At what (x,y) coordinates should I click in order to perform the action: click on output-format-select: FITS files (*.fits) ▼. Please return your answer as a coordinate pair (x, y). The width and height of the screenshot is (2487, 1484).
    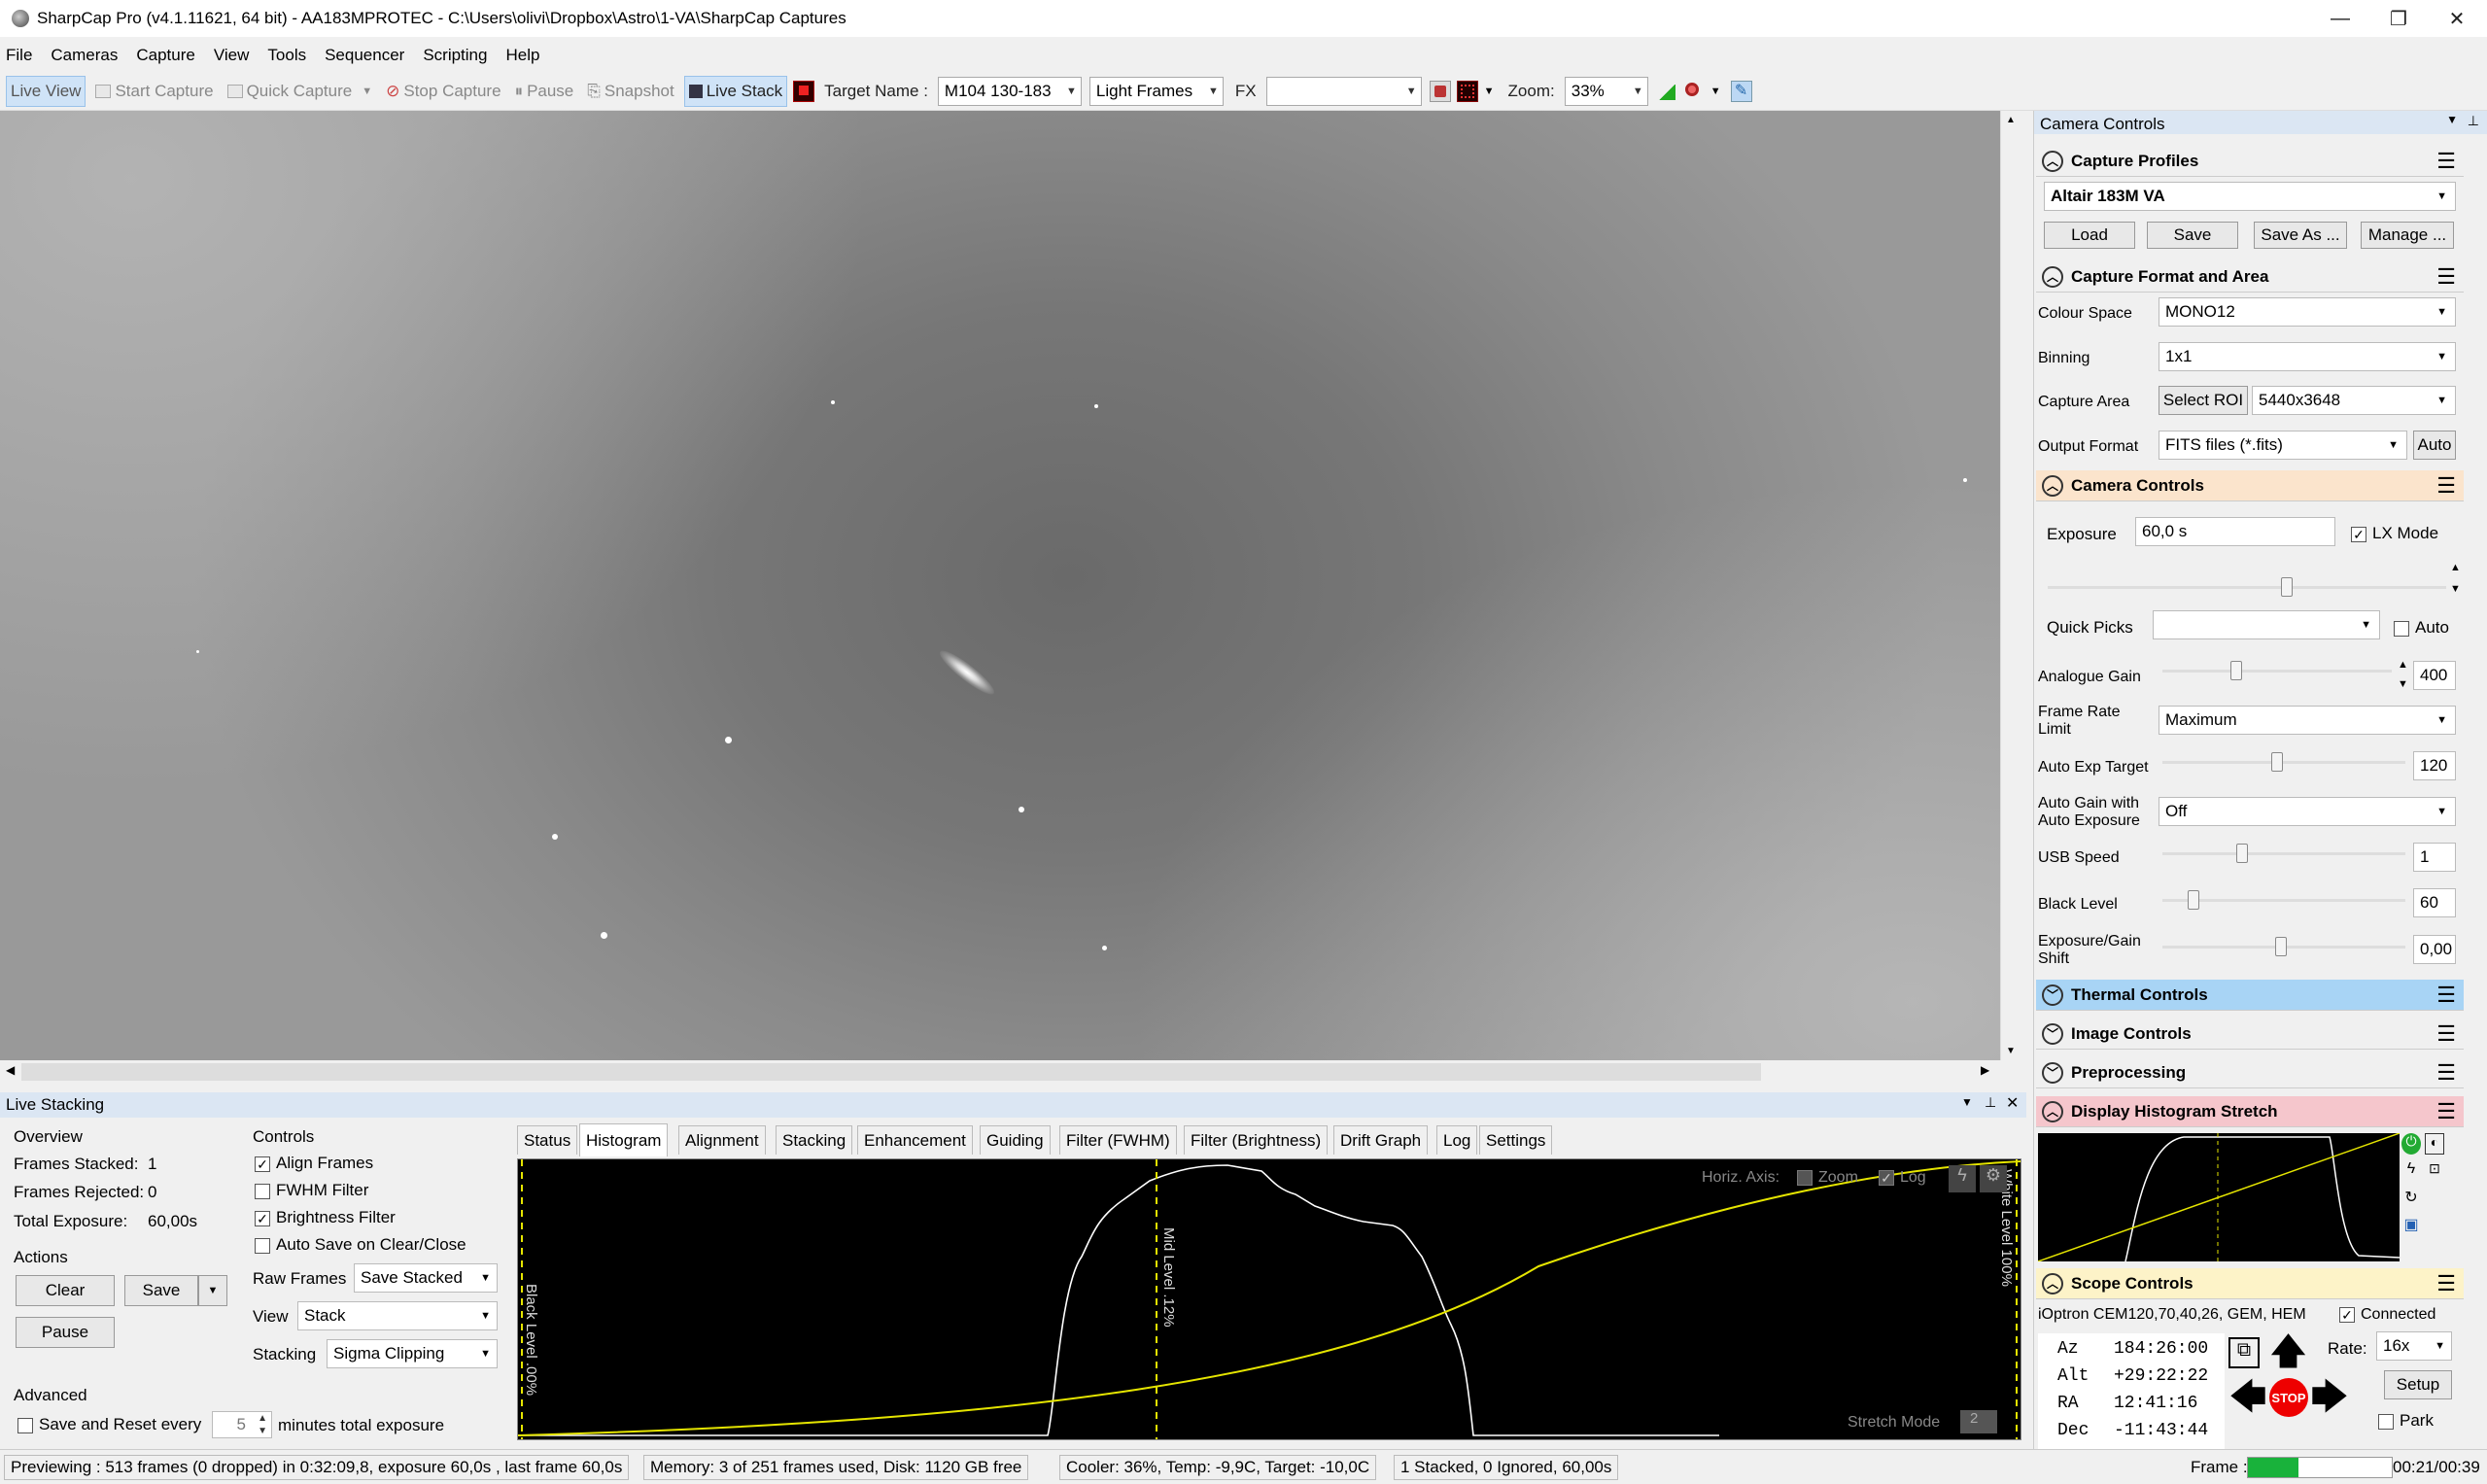
    Looking at the image, I should click on (2283, 445).